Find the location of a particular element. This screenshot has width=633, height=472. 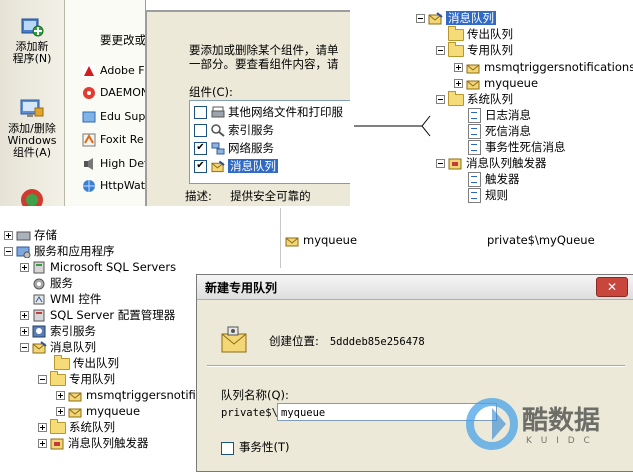

tree-node-label: 索引服务 is located at coordinates (73, 331).